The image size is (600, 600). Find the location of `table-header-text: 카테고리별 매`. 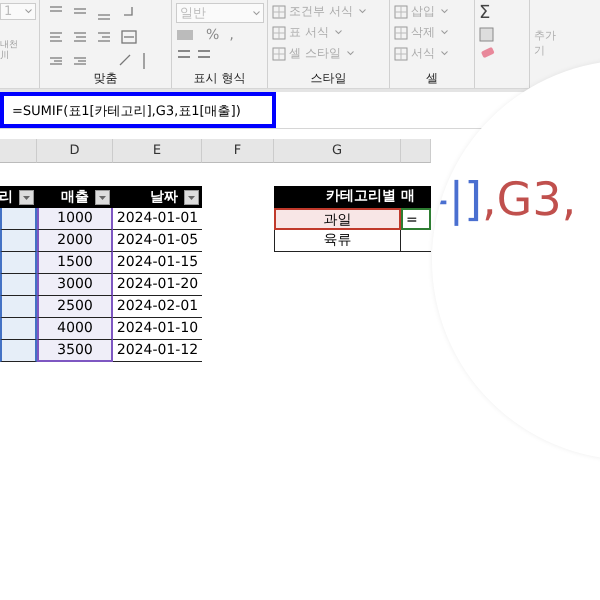

table-header-text: 카테고리별 매 is located at coordinates (370, 196).